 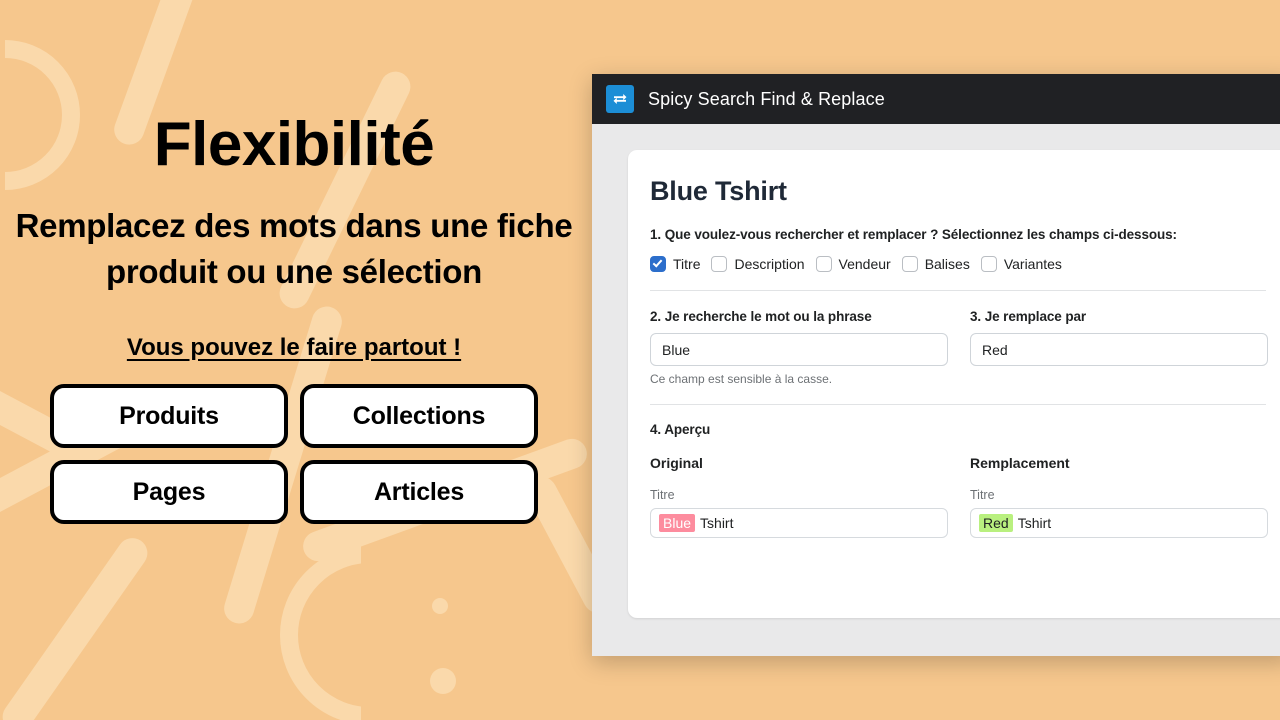 What do you see at coordinates (419, 416) in the screenshot?
I see `promo-button-collections: Collections` at bounding box center [419, 416].